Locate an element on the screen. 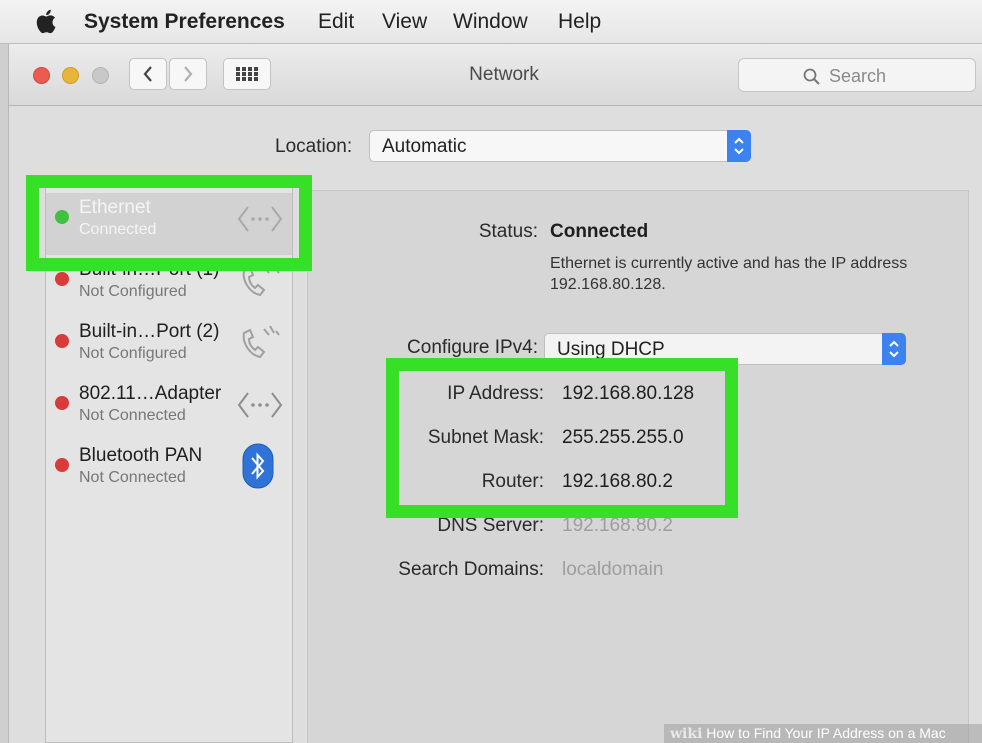 The height and width of the screenshot is (743, 982). service-name: Built-in…Port (2) is located at coordinates (149, 331).